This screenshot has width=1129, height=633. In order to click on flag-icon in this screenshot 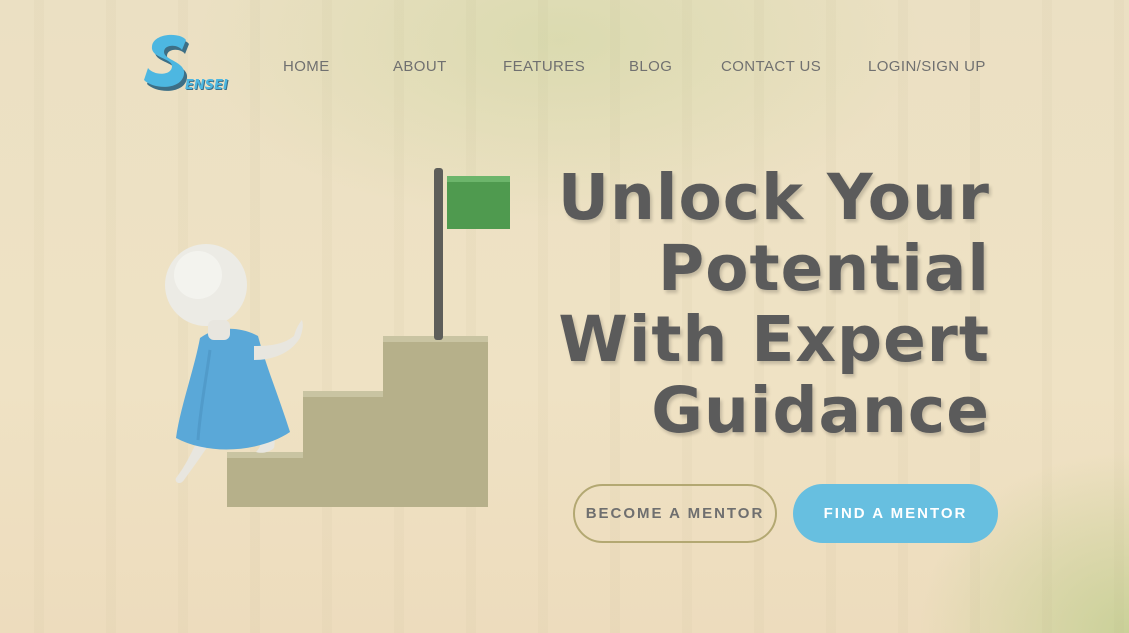, I will do `click(472, 254)`.